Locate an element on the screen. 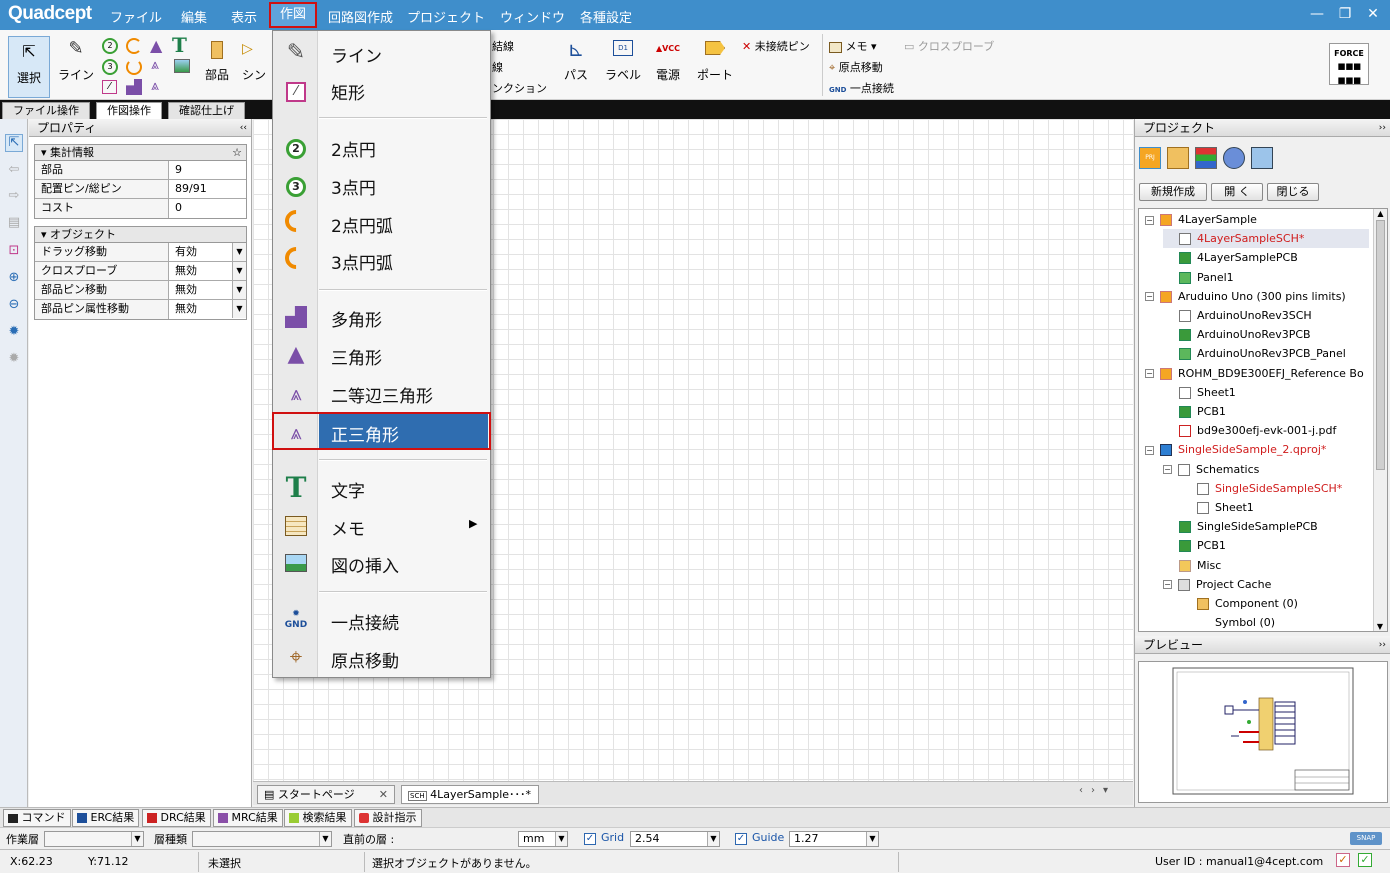 The height and width of the screenshot is (873, 1390). port-button: ポート is located at coordinates (715, 59).